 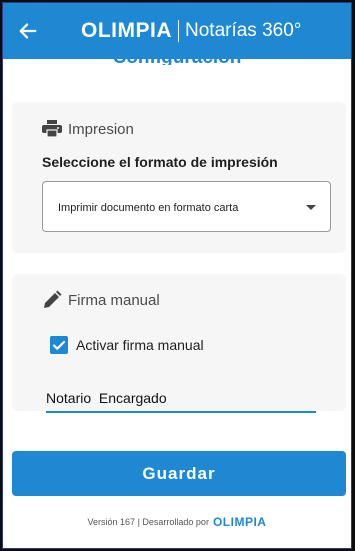 What do you see at coordinates (179, 473) in the screenshot?
I see `save-button: Guardar` at bounding box center [179, 473].